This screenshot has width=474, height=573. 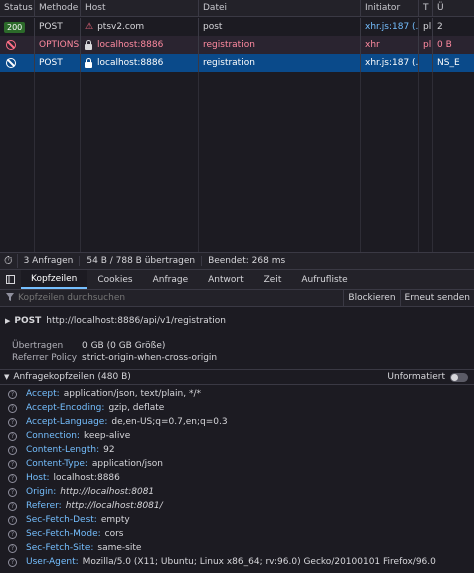 I want to click on info-label: Übertragen, so click(x=38, y=345).